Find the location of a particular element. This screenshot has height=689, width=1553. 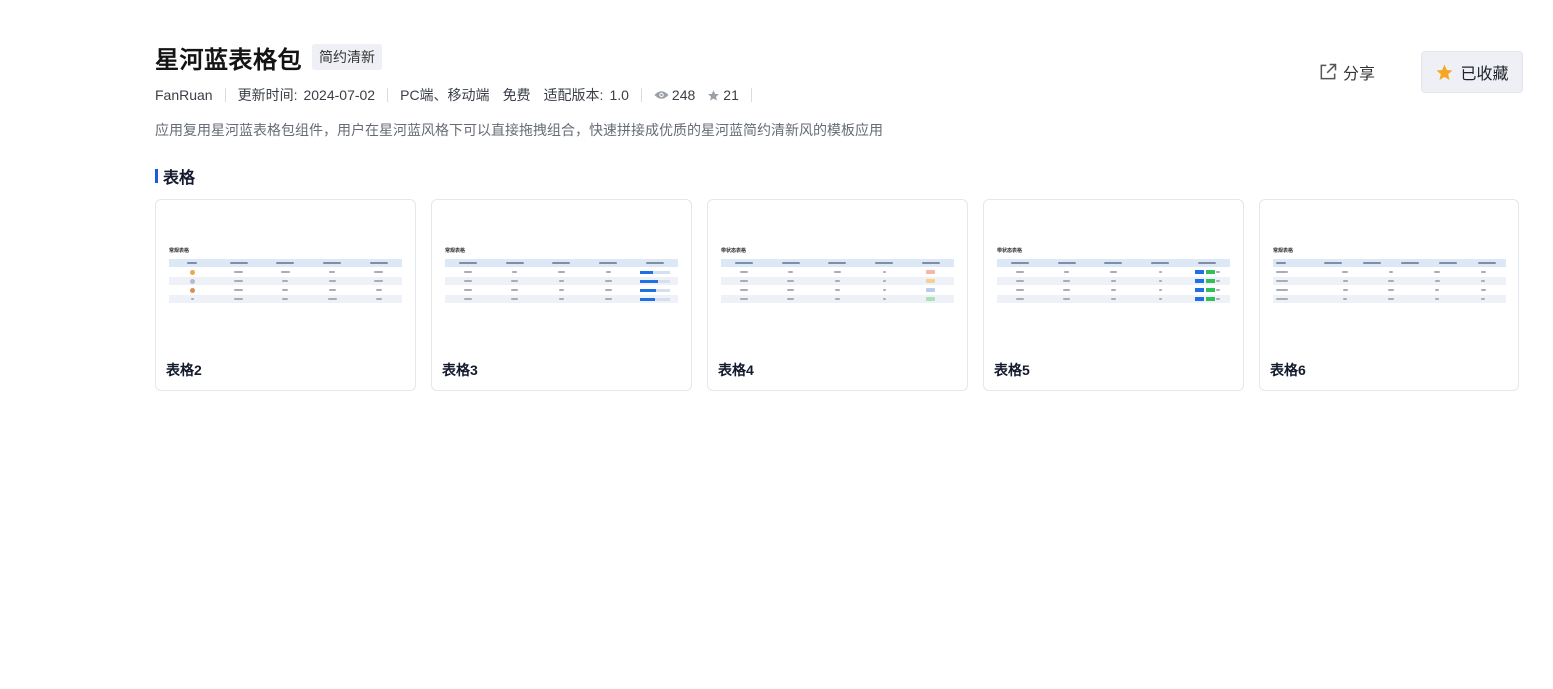

external-link-icon is located at coordinates (1328, 71).